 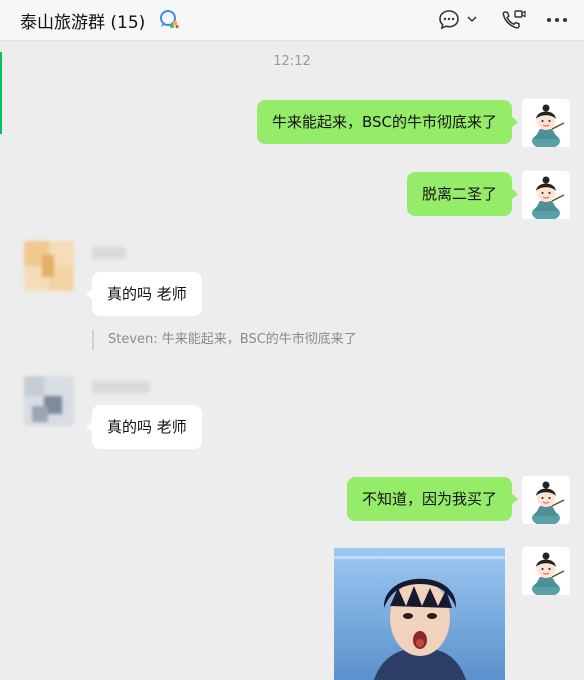 What do you see at coordinates (462, 194) in the screenshot?
I see `outgoing-message: 脱离二圣了` at bounding box center [462, 194].